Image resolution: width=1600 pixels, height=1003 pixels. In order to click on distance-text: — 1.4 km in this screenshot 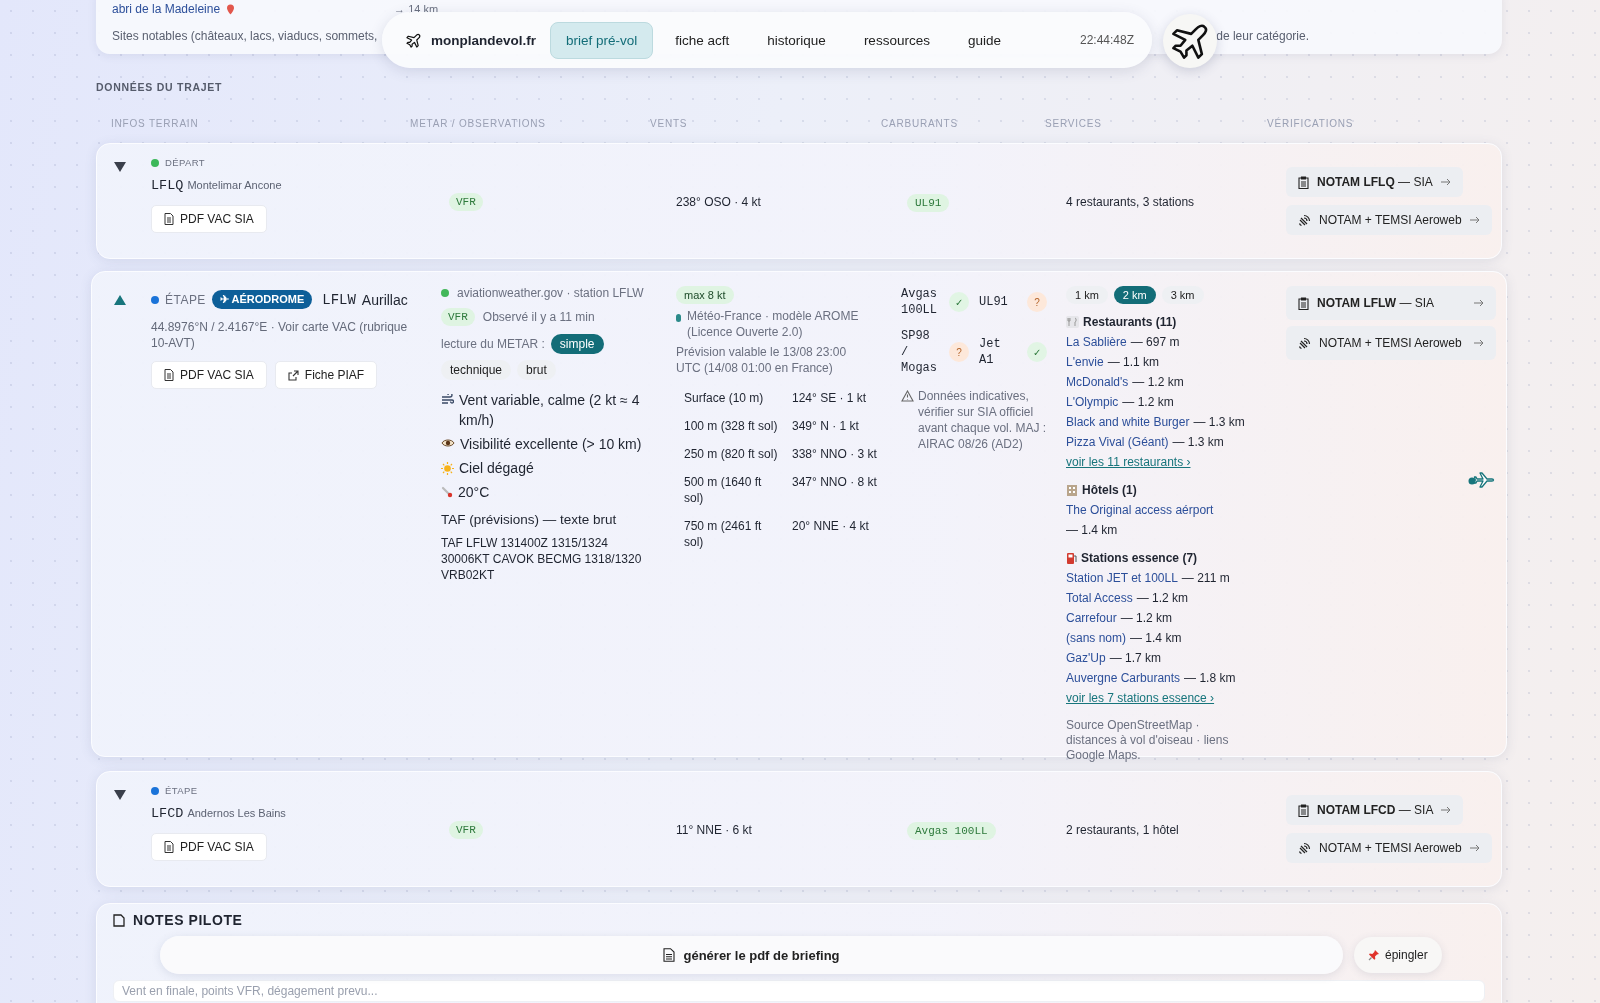, I will do `click(1156, 638)`.